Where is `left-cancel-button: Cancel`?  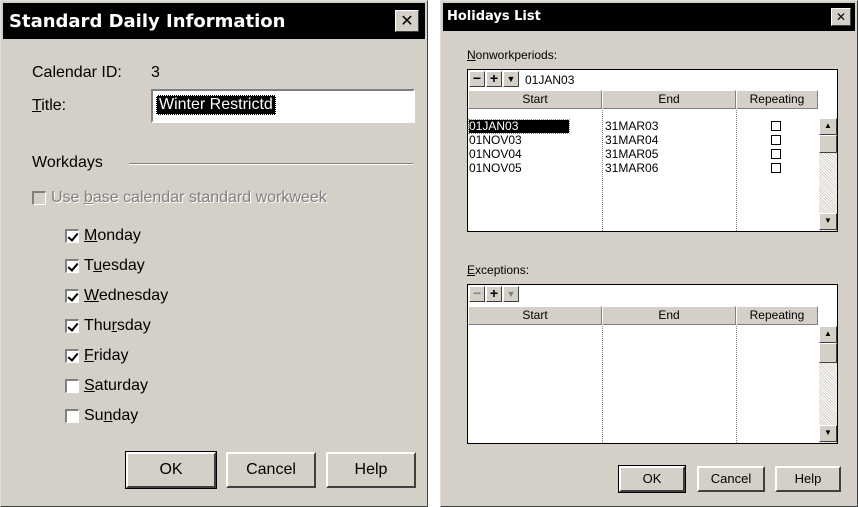
left-cancel-button: Cancel is located at coordinates (271, 470).